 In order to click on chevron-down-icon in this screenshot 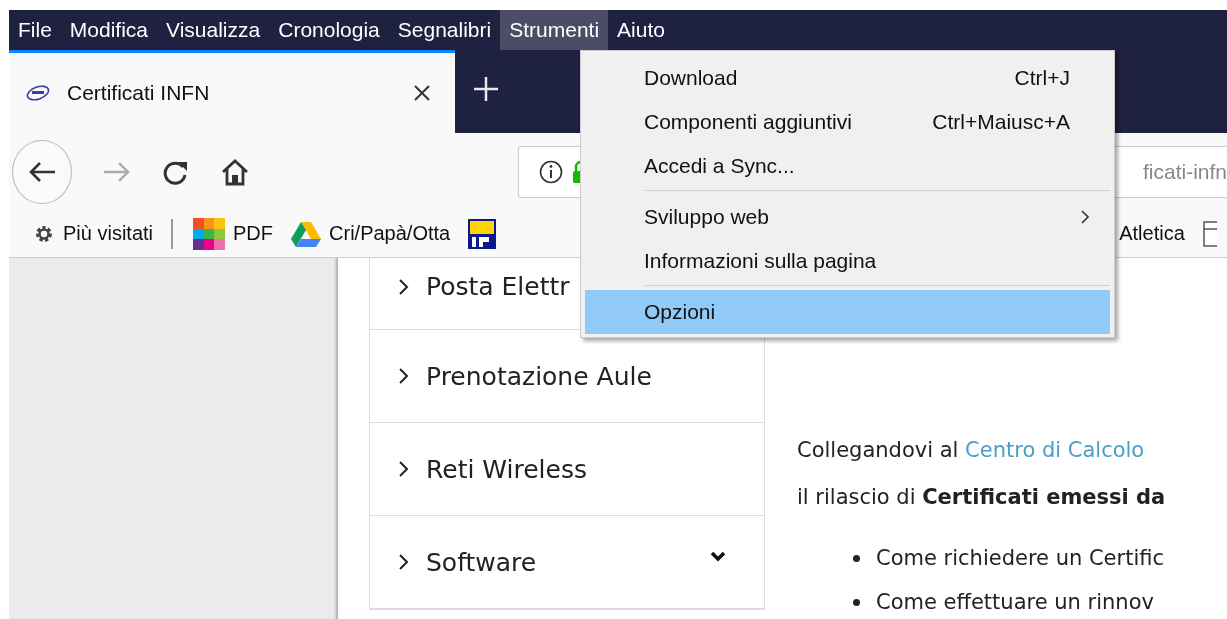, I will do `click(718, 557)`.